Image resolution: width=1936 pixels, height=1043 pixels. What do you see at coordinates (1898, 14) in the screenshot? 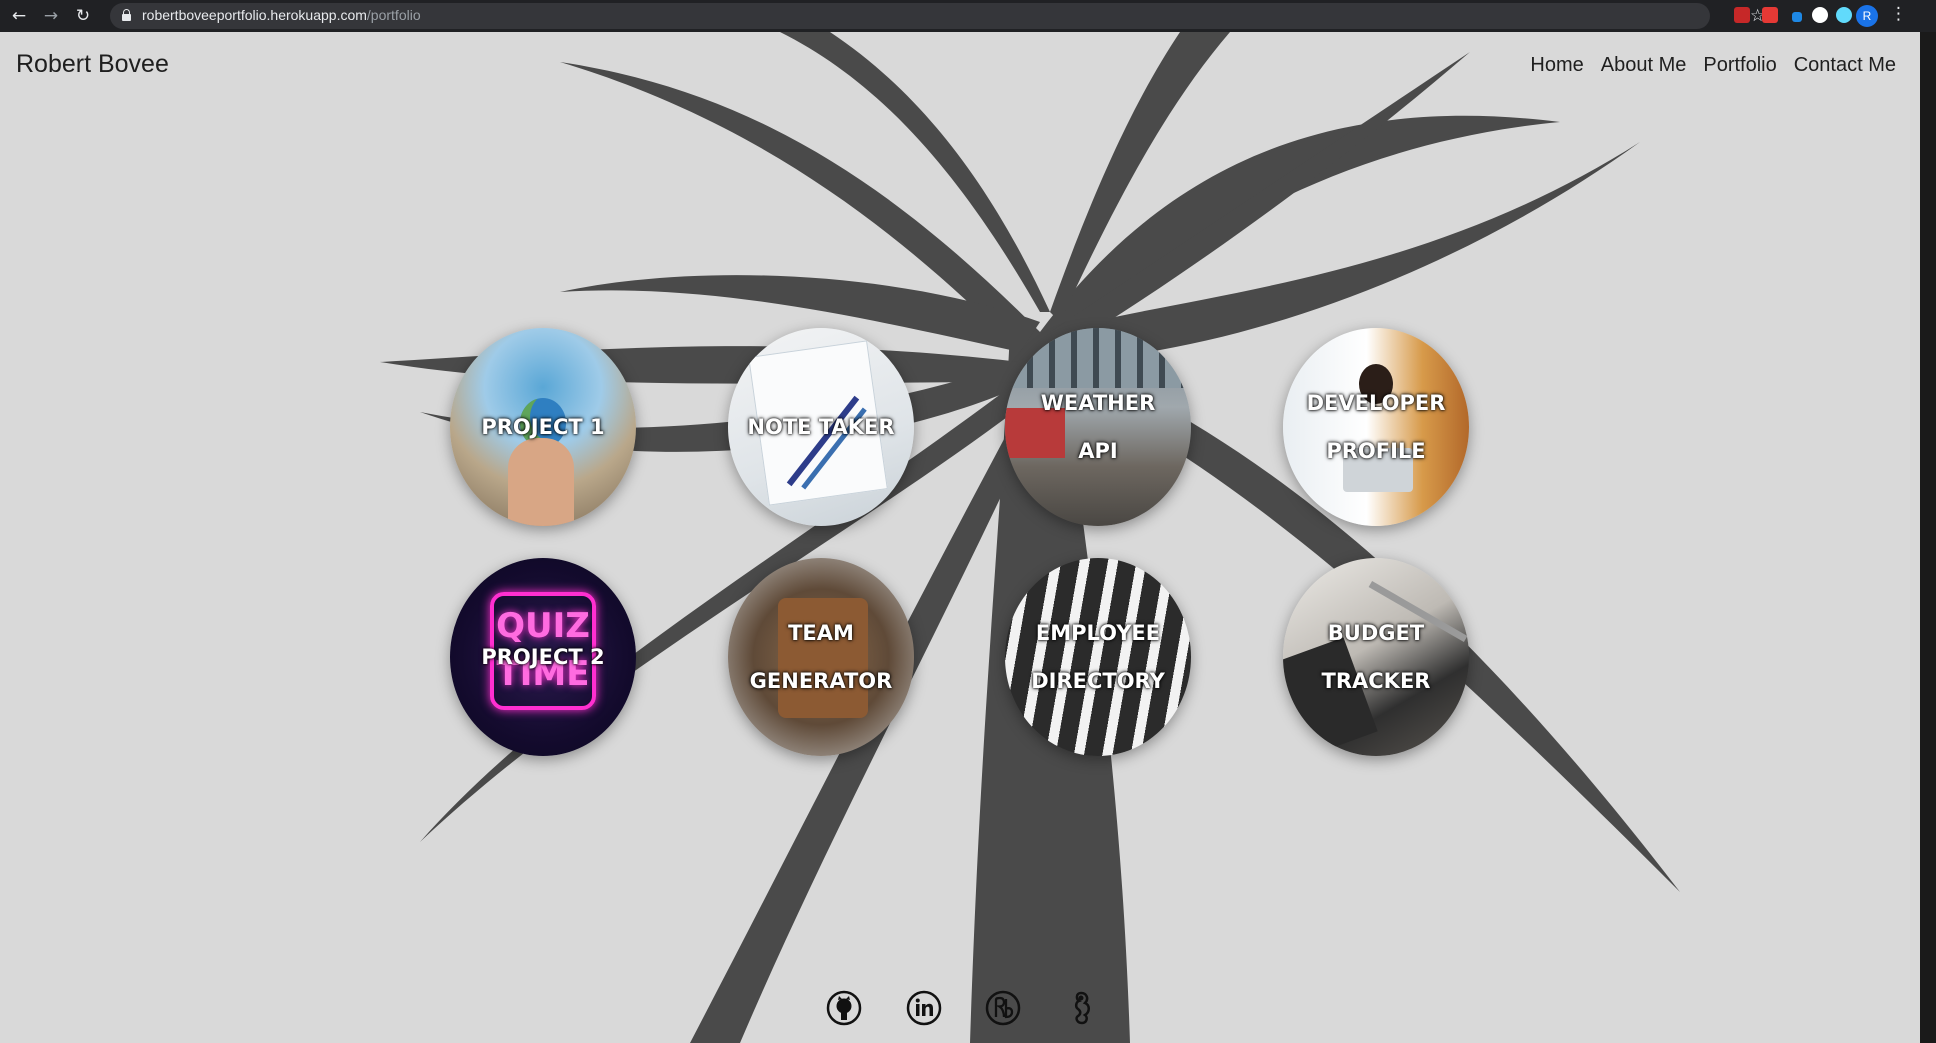
I see `browser-menu-icon: ⋮` at bounding box center [1898, 14].